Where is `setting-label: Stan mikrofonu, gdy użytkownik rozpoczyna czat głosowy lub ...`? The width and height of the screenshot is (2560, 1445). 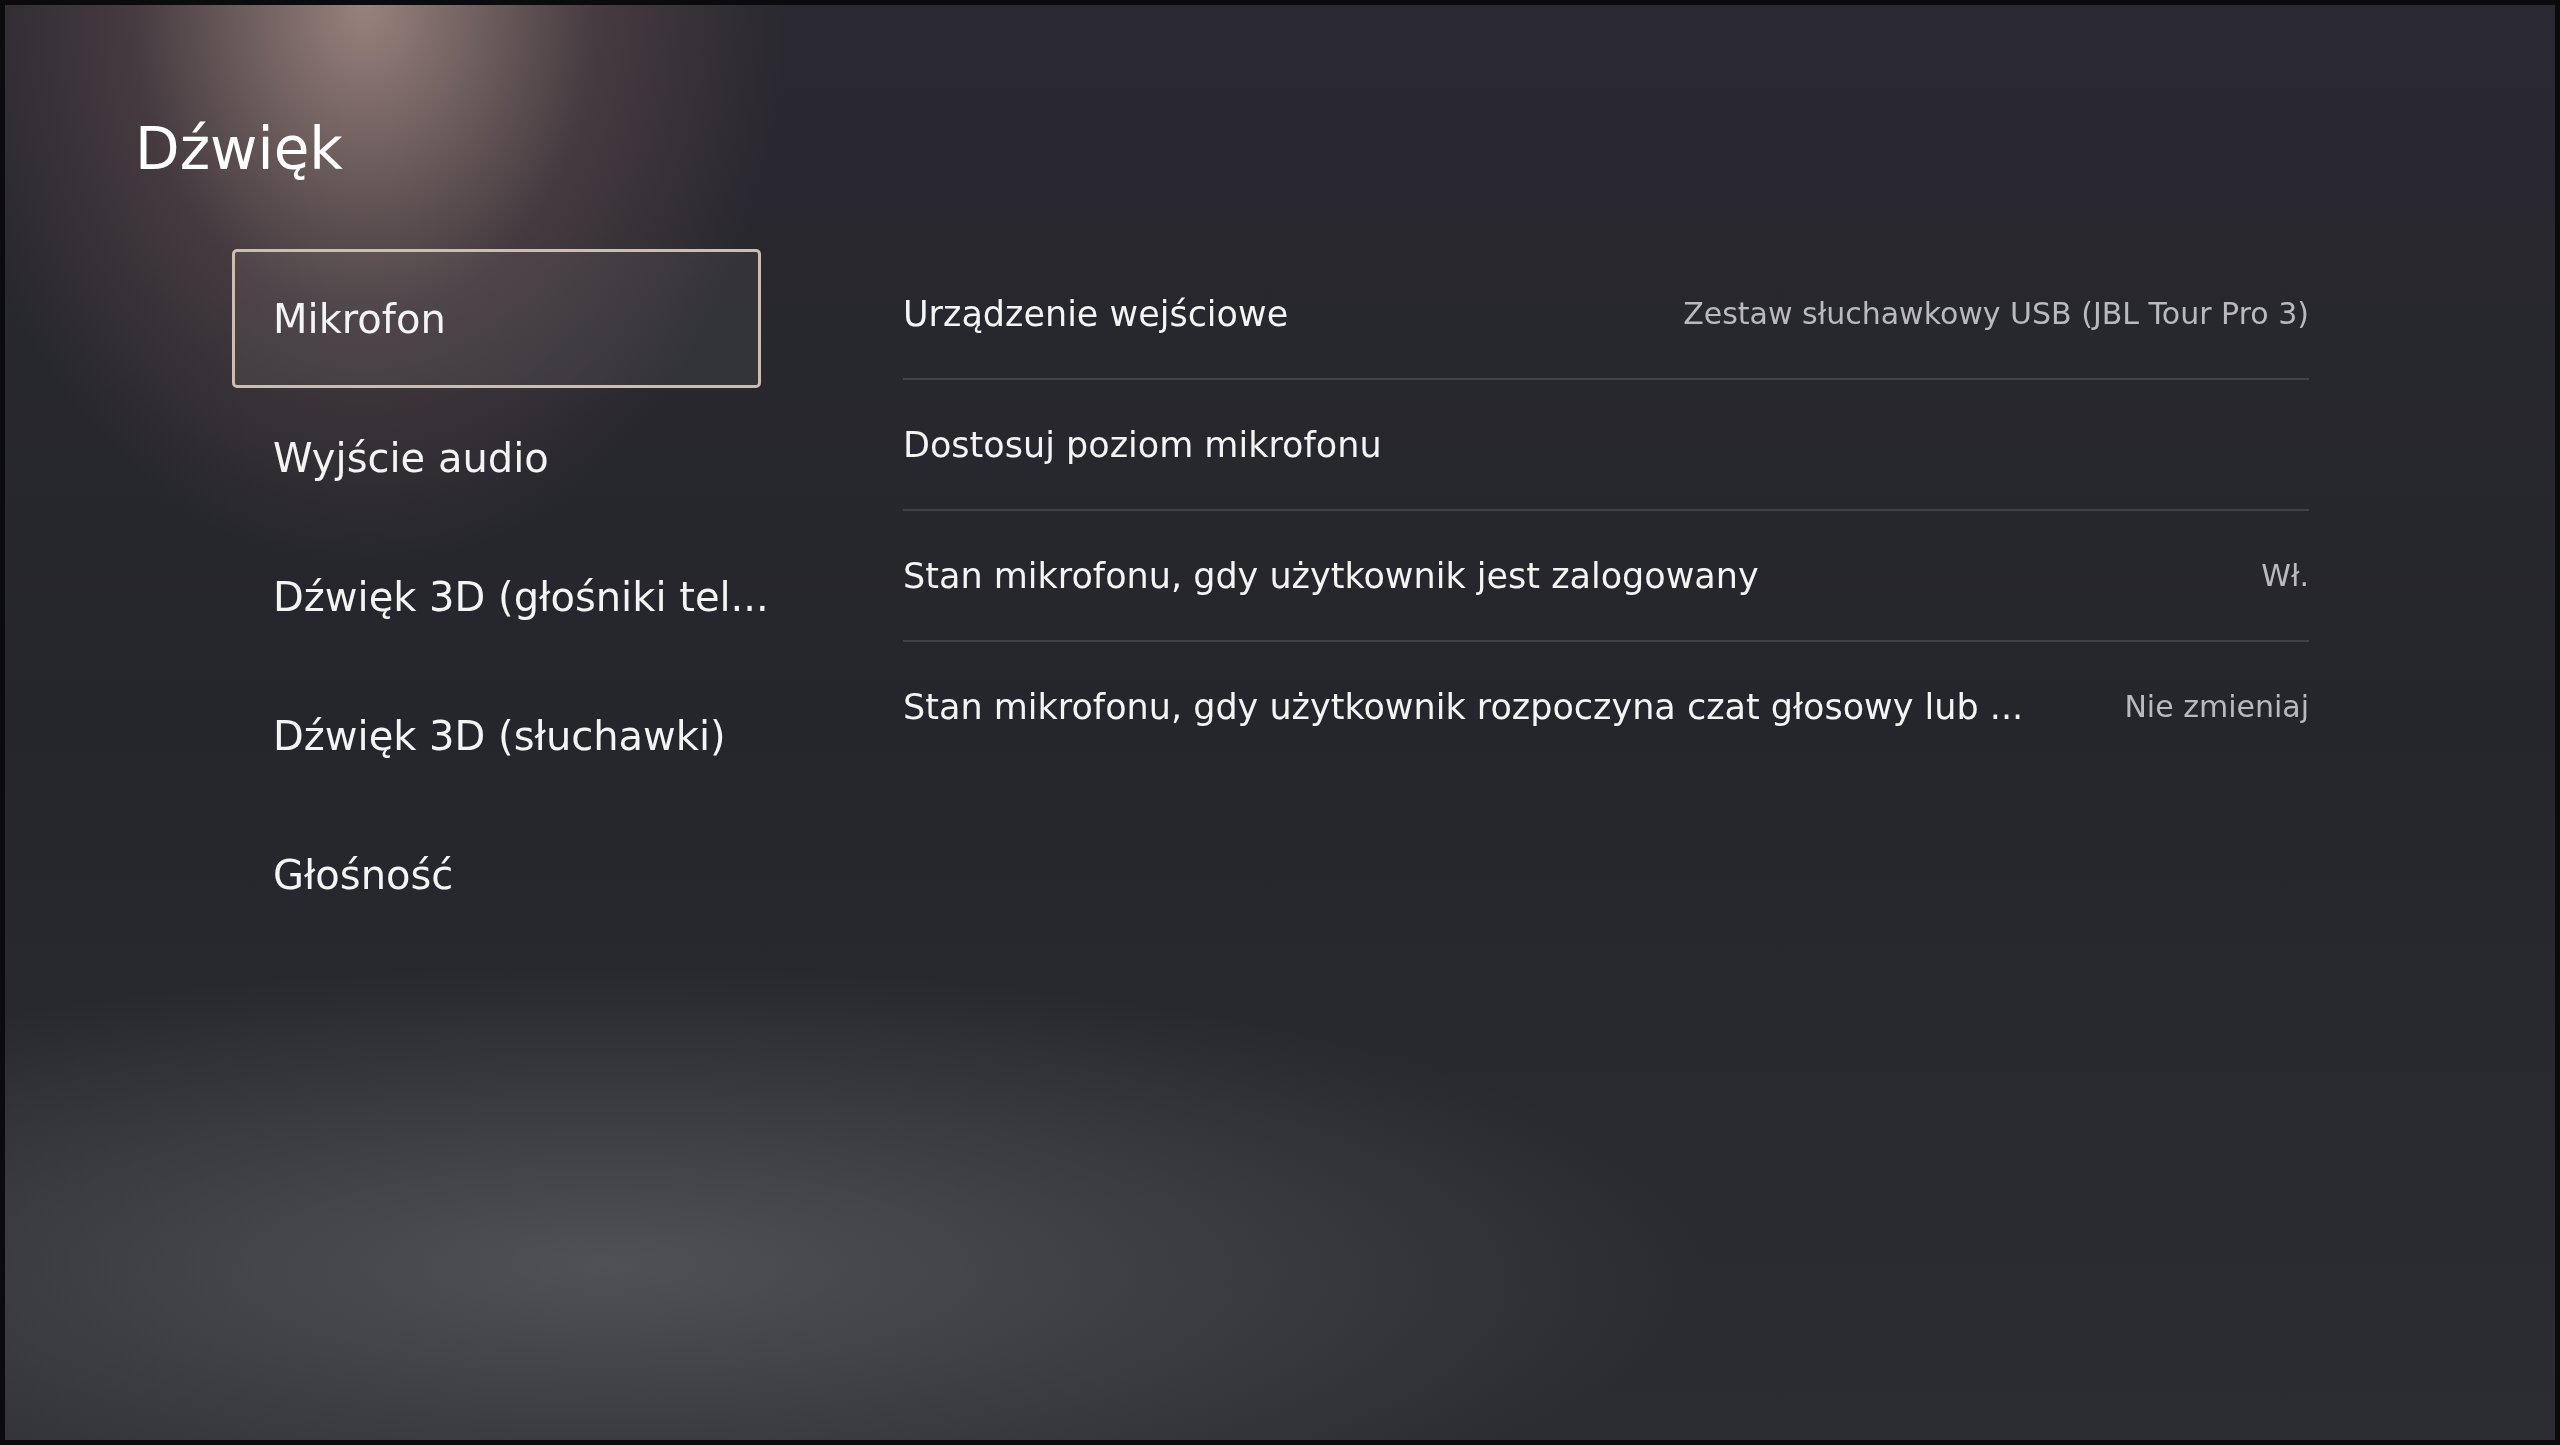
setting-label: Stan mikrofonu, gdy użytkownik rozpoczyna czat głosowy lub ... is located at coordinates (1463, 706).